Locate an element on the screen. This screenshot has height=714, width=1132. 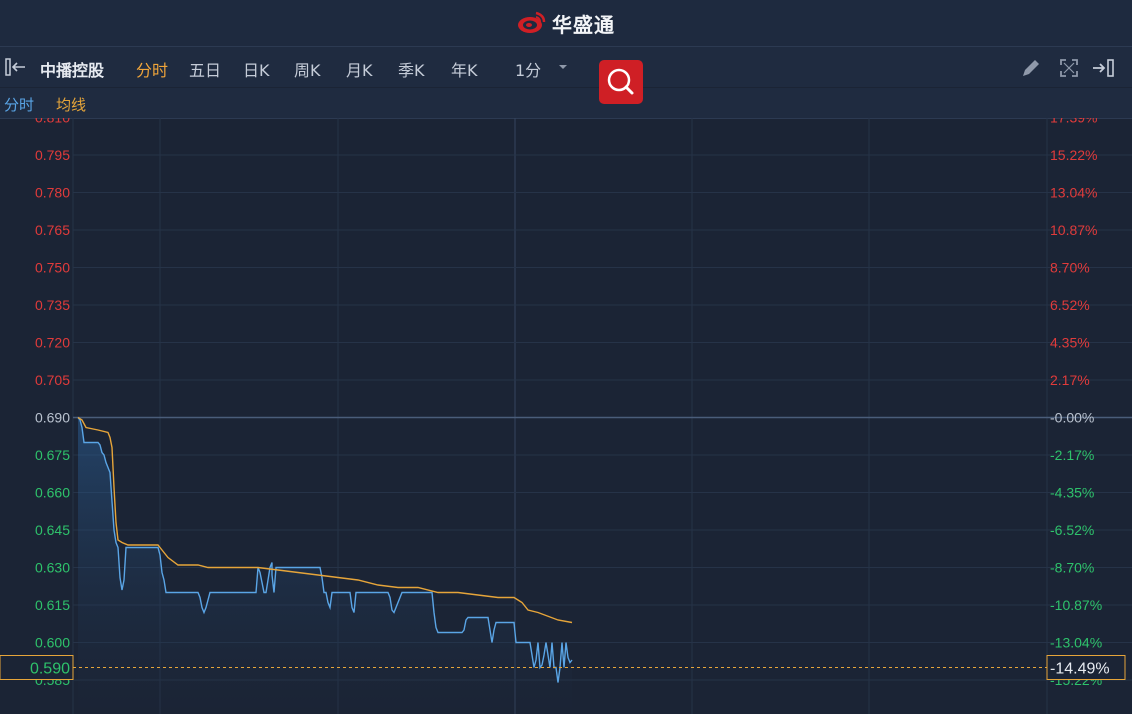
percent-tick-label: 4.35% is located at coordinates (1070, 343).